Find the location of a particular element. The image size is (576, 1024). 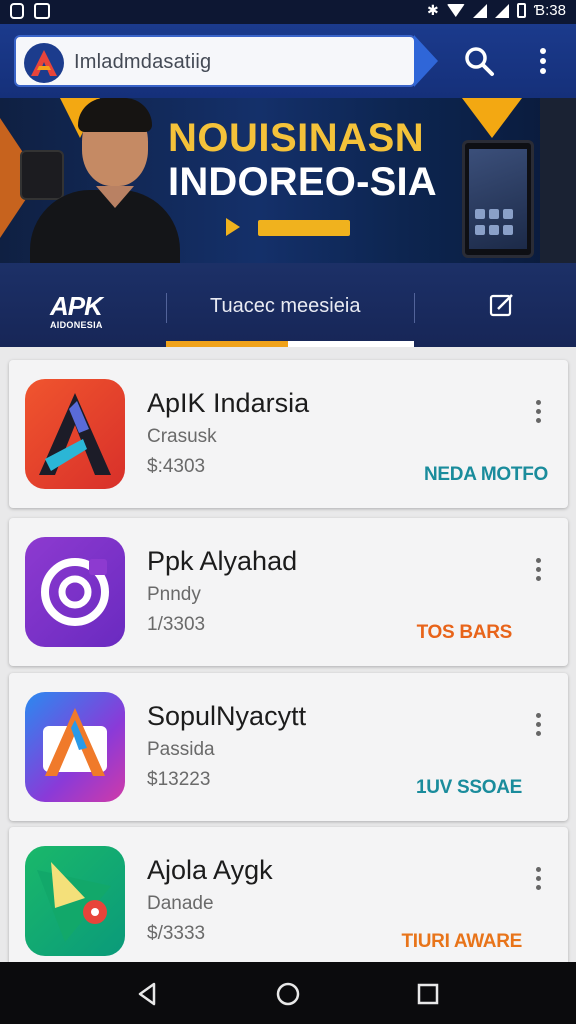

app-tag: TOS BARS is located at coordinates (464, 632).